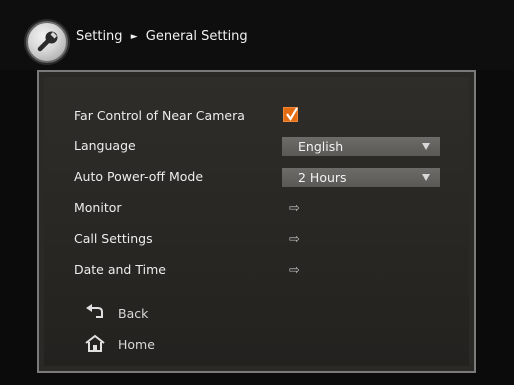  I want to click on auto-power-off-select: 2 Hours, so click(361, 177).